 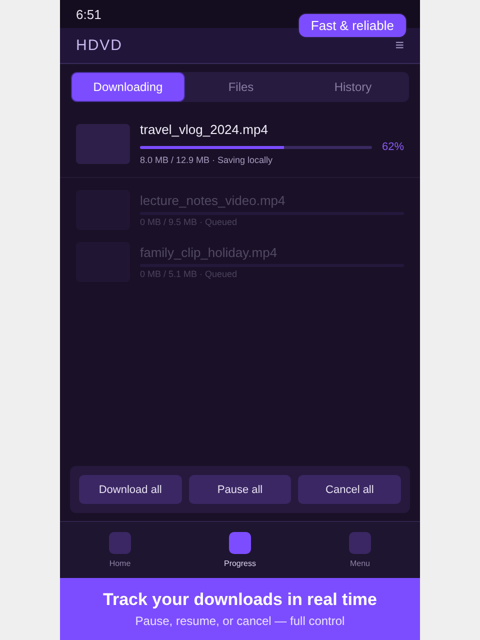 What do you see at coordinates (130, 489) in the screenshot?
I see `action-button: Download all` at bounding box center [130, 489].